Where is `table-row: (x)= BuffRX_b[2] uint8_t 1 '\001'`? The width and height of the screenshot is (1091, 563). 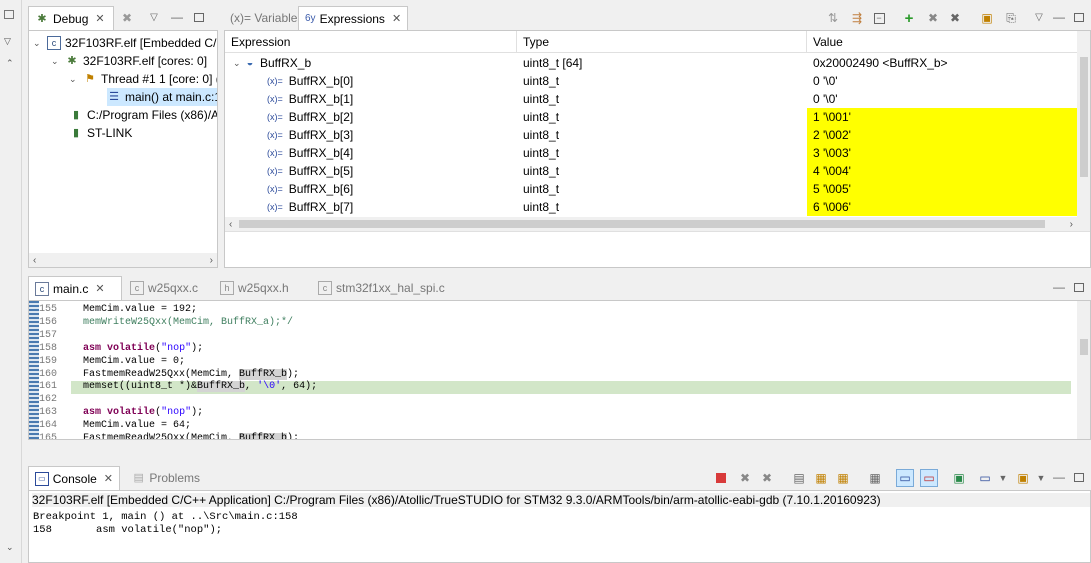 table-row: (x)= BuffRX_b[2] uint8_t 1 '\001' is located at coordinates (654, 117).